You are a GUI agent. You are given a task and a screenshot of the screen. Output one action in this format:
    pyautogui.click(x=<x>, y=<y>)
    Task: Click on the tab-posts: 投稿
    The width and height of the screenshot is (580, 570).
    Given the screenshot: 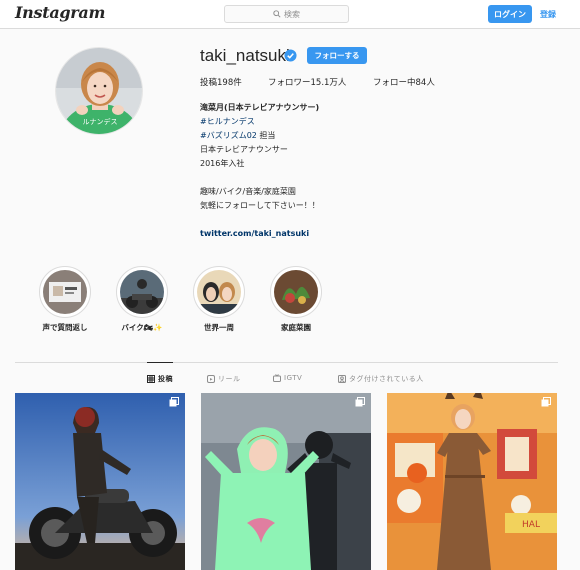 What is the action you would take?
    pyautogui.click(x=160, y=379)
    